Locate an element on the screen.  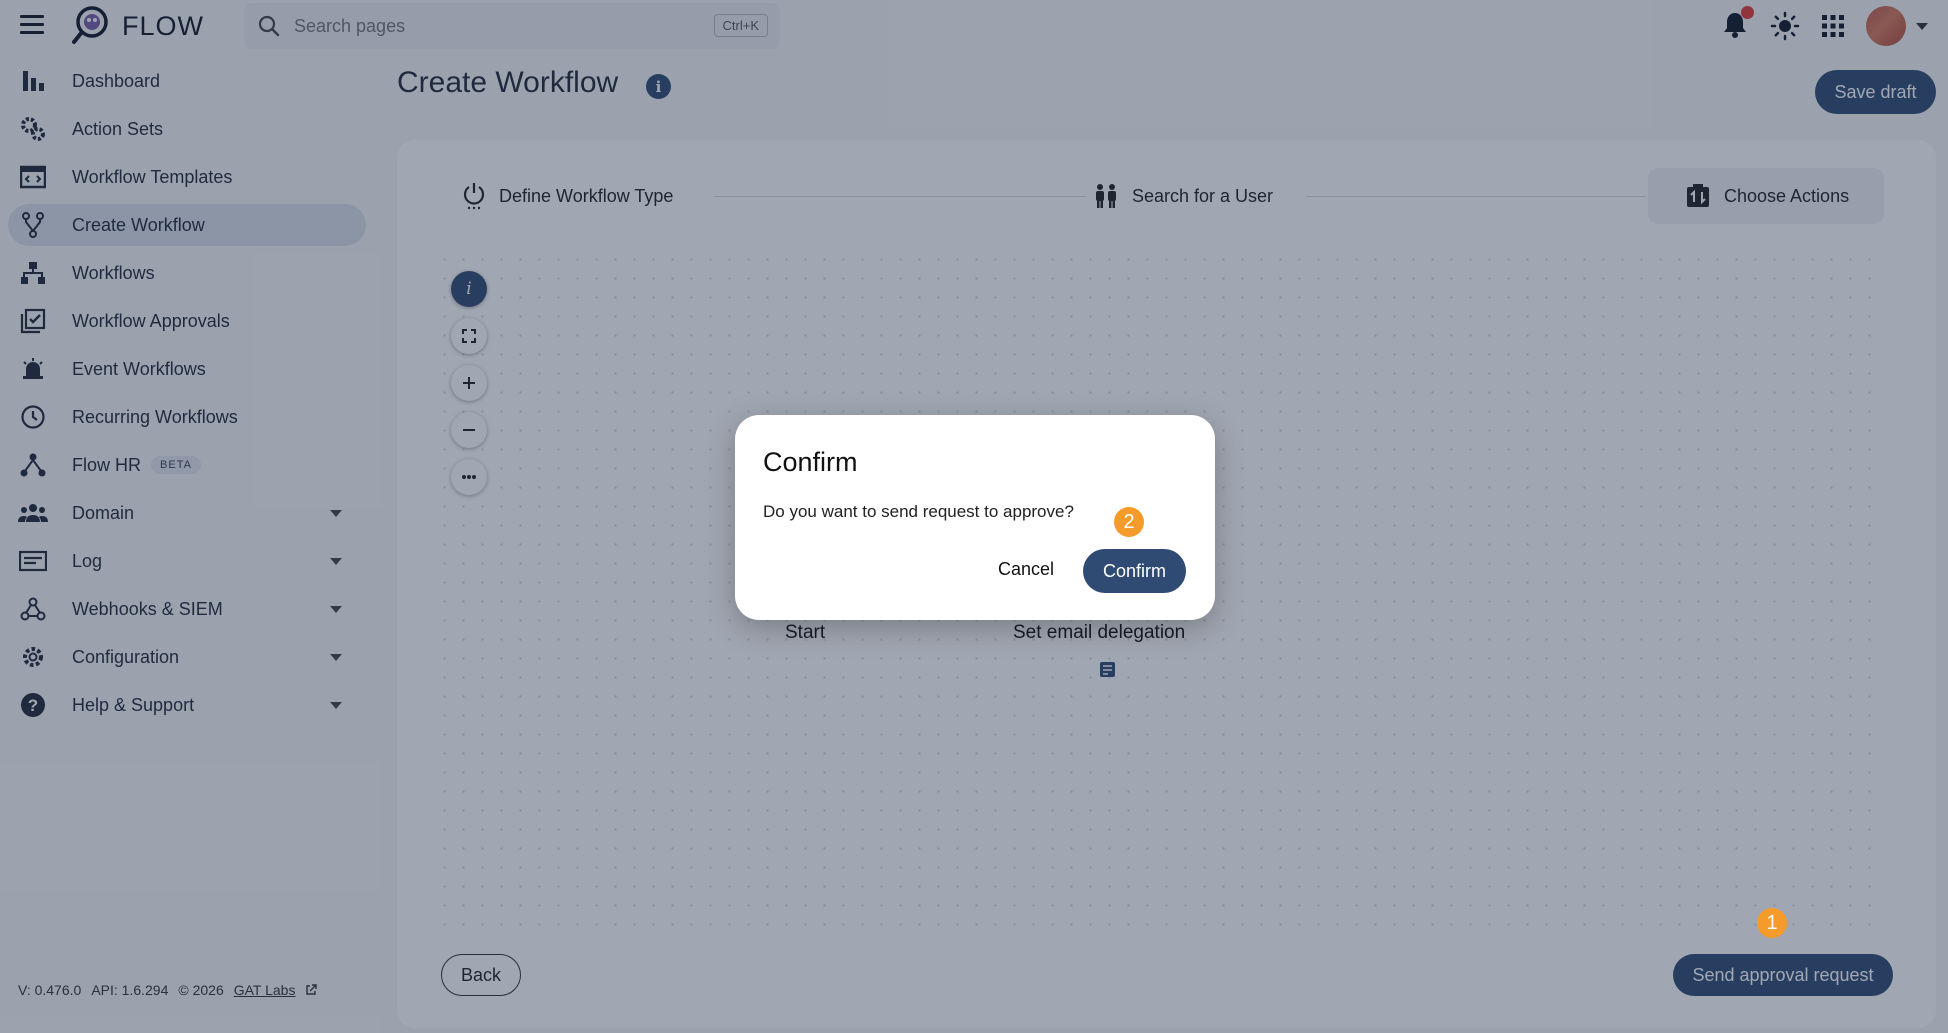
step-badge-1: 1 is located at coordinates (1772, 923).